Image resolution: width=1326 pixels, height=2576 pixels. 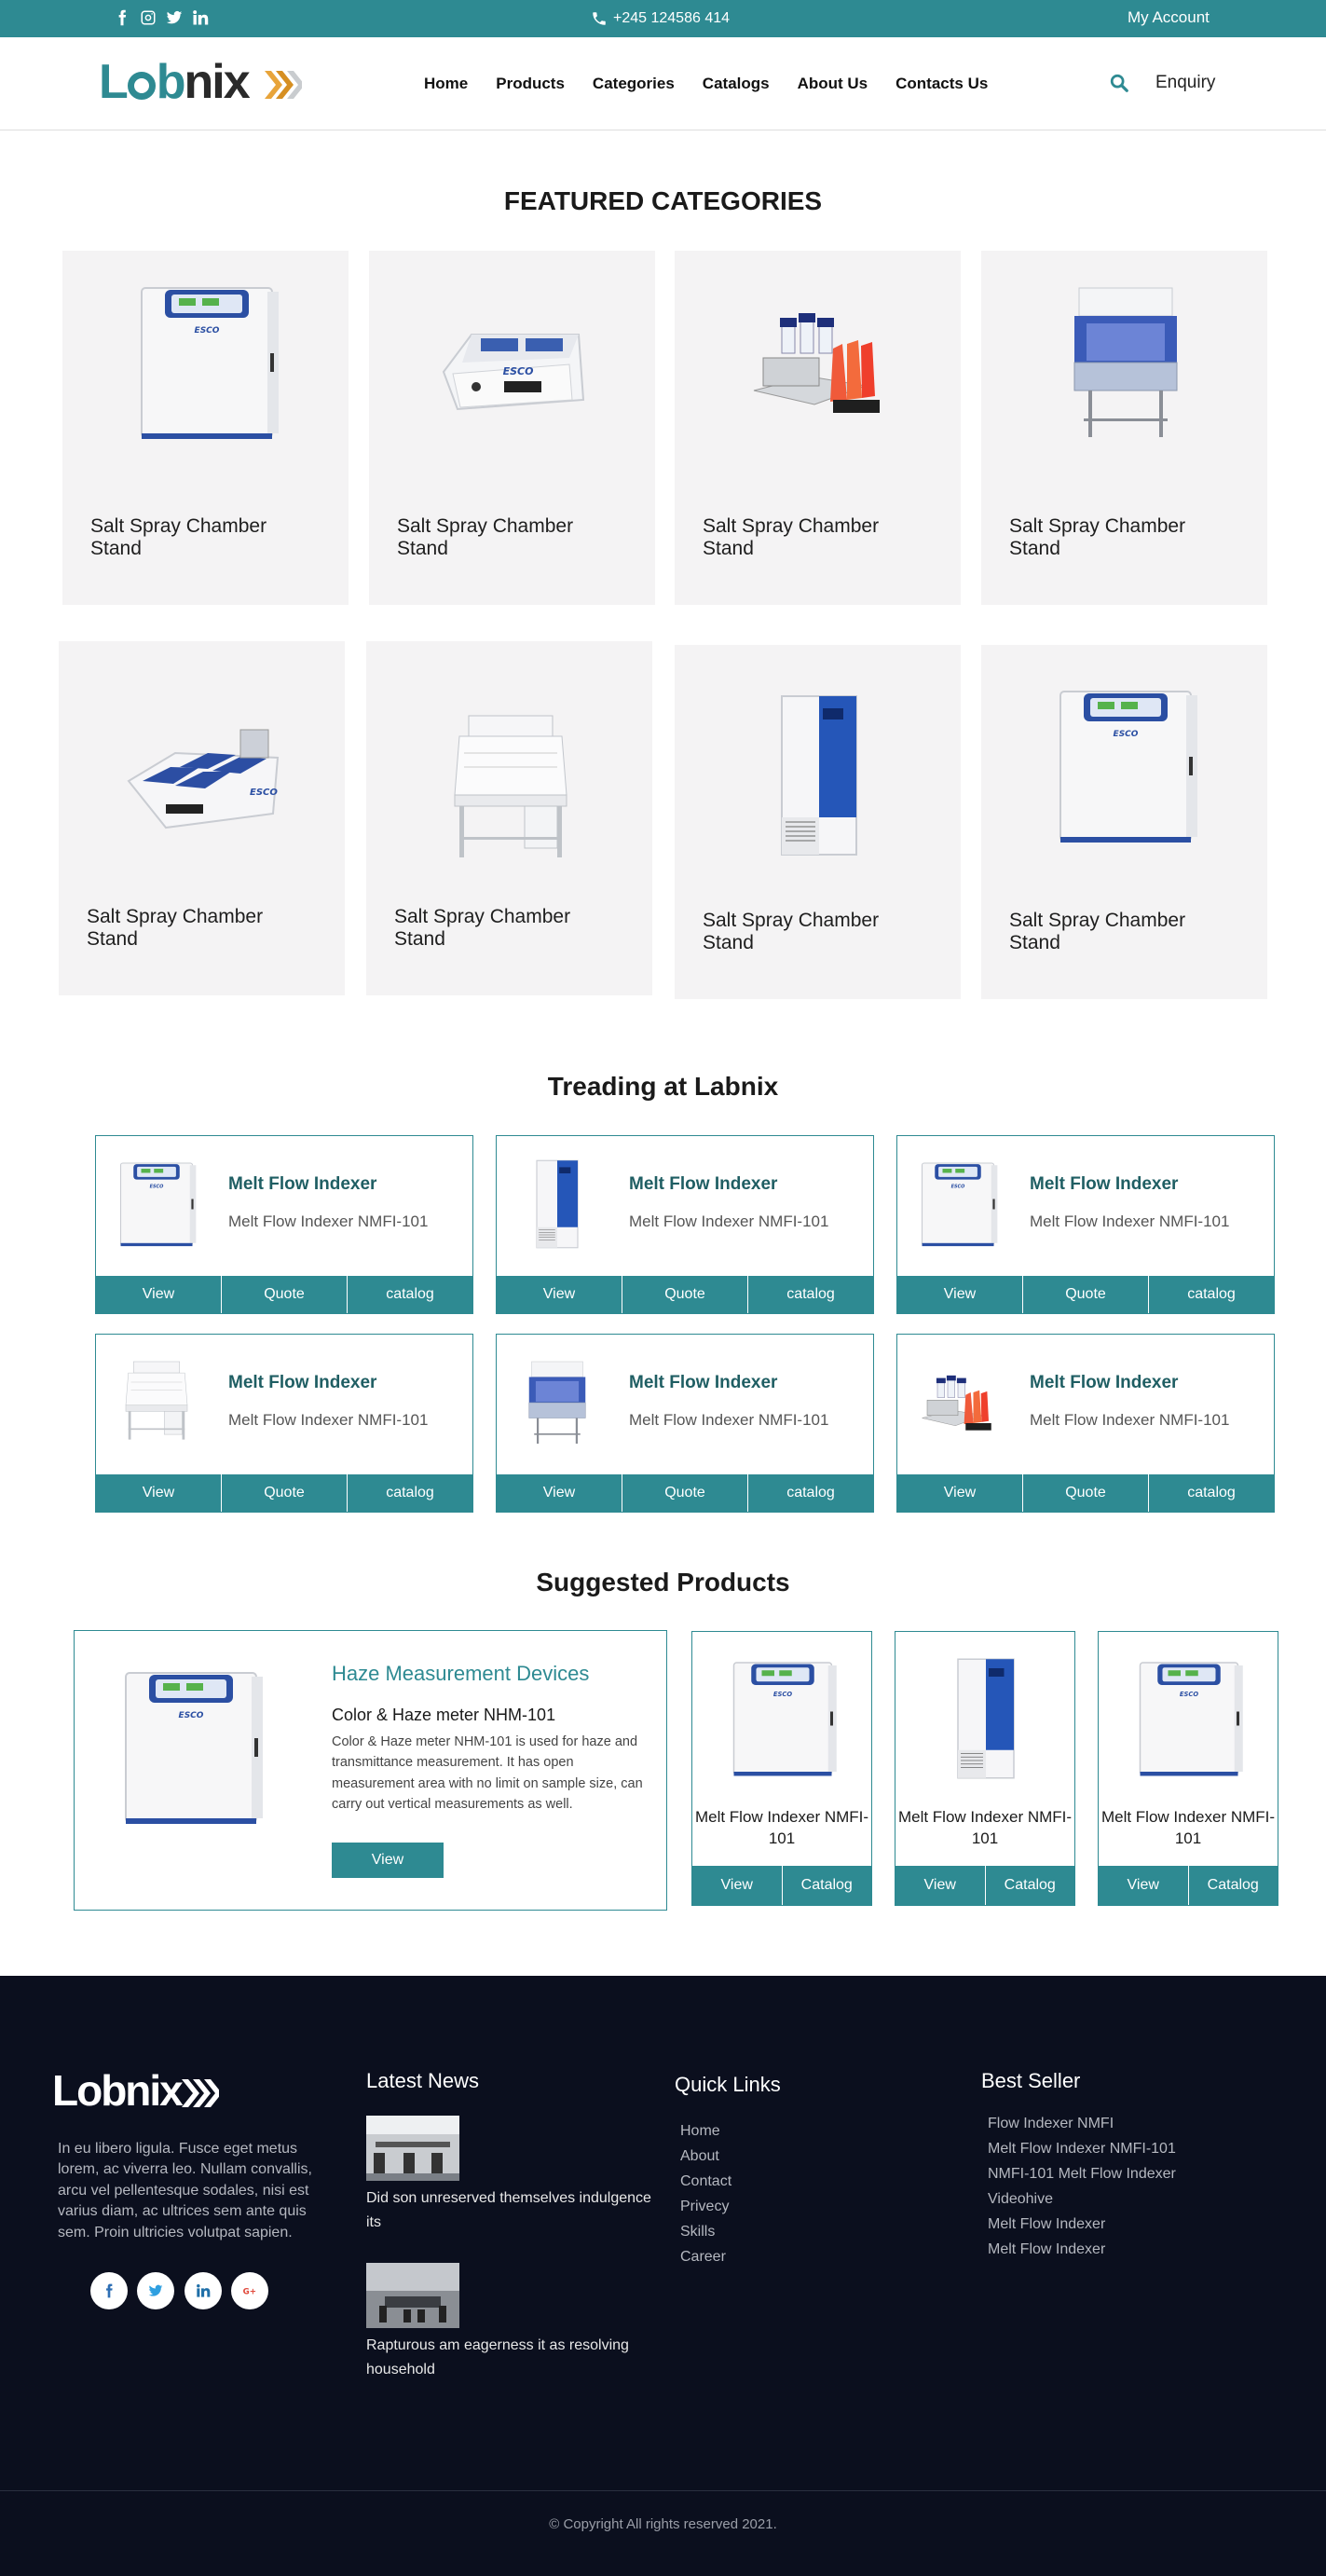 What do you see at coordinates (705, 2181) in the screenshot?
I see `footer-link-contact: Contact` at bounding box center [705, 2181].